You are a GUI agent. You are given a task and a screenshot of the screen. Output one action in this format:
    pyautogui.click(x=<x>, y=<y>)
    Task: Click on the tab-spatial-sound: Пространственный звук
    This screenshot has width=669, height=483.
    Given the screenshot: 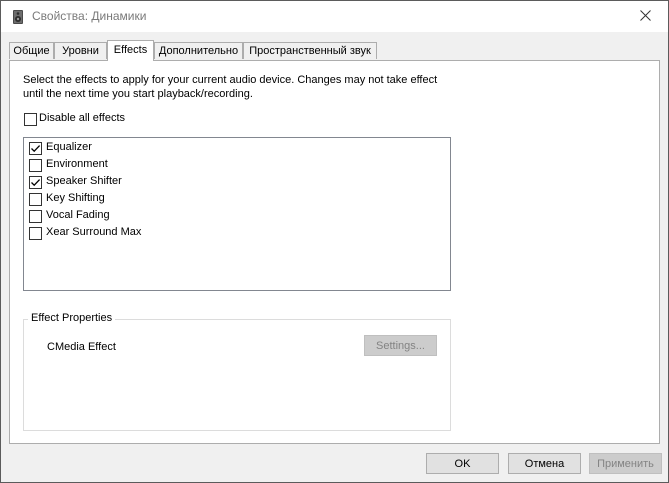 What is the action you would take?
    pyautogui.click(x=310, y=50)
    